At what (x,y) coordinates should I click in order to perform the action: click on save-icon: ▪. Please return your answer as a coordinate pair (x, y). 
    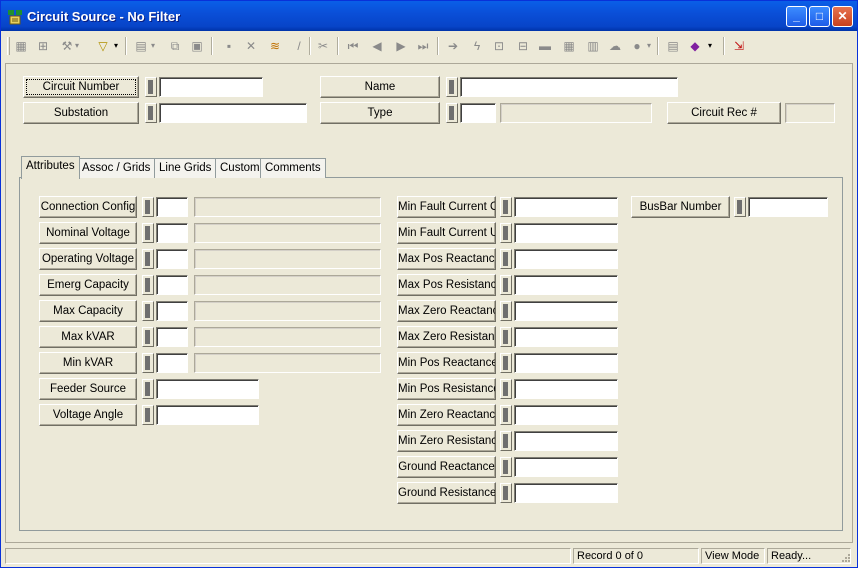
    Looking at the image, I should click on (229, 46).